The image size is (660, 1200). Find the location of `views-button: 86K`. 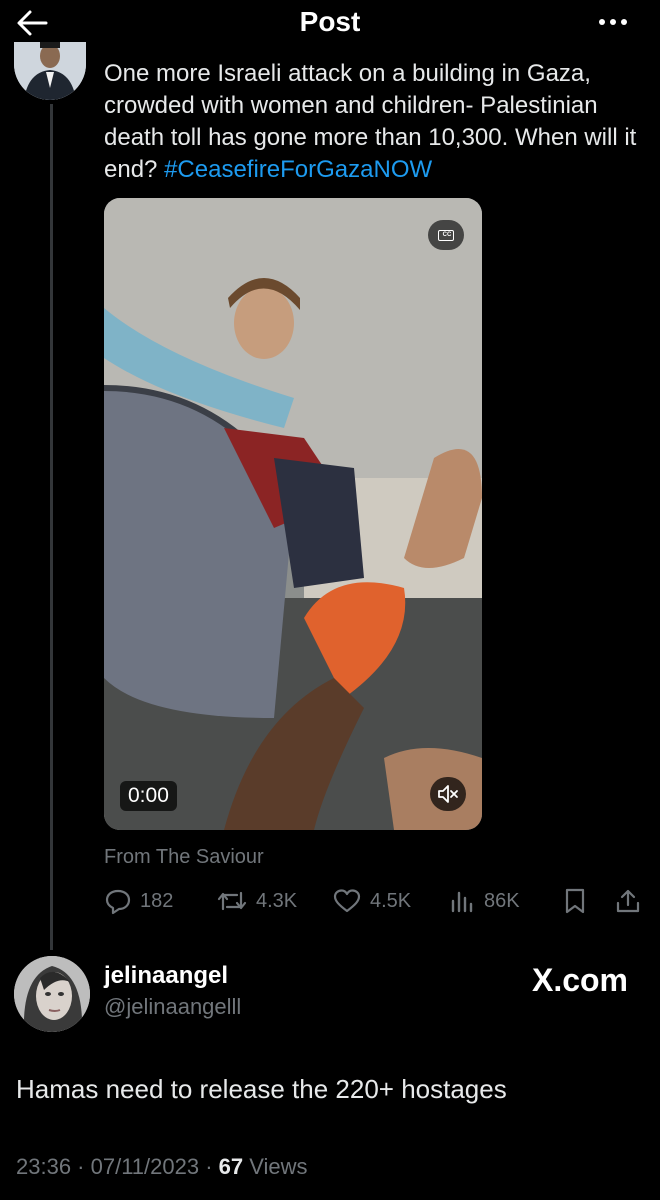

views-button: 86K is located at coordinates (484, 901).